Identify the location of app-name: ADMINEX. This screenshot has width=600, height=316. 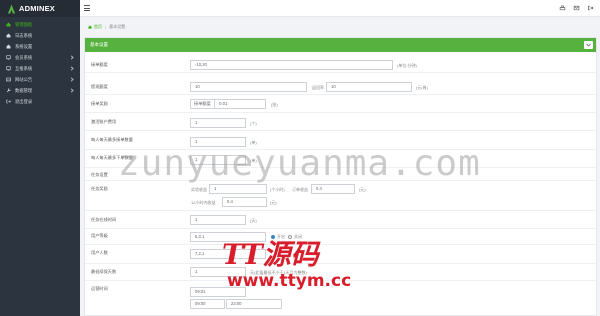
(37, 8).